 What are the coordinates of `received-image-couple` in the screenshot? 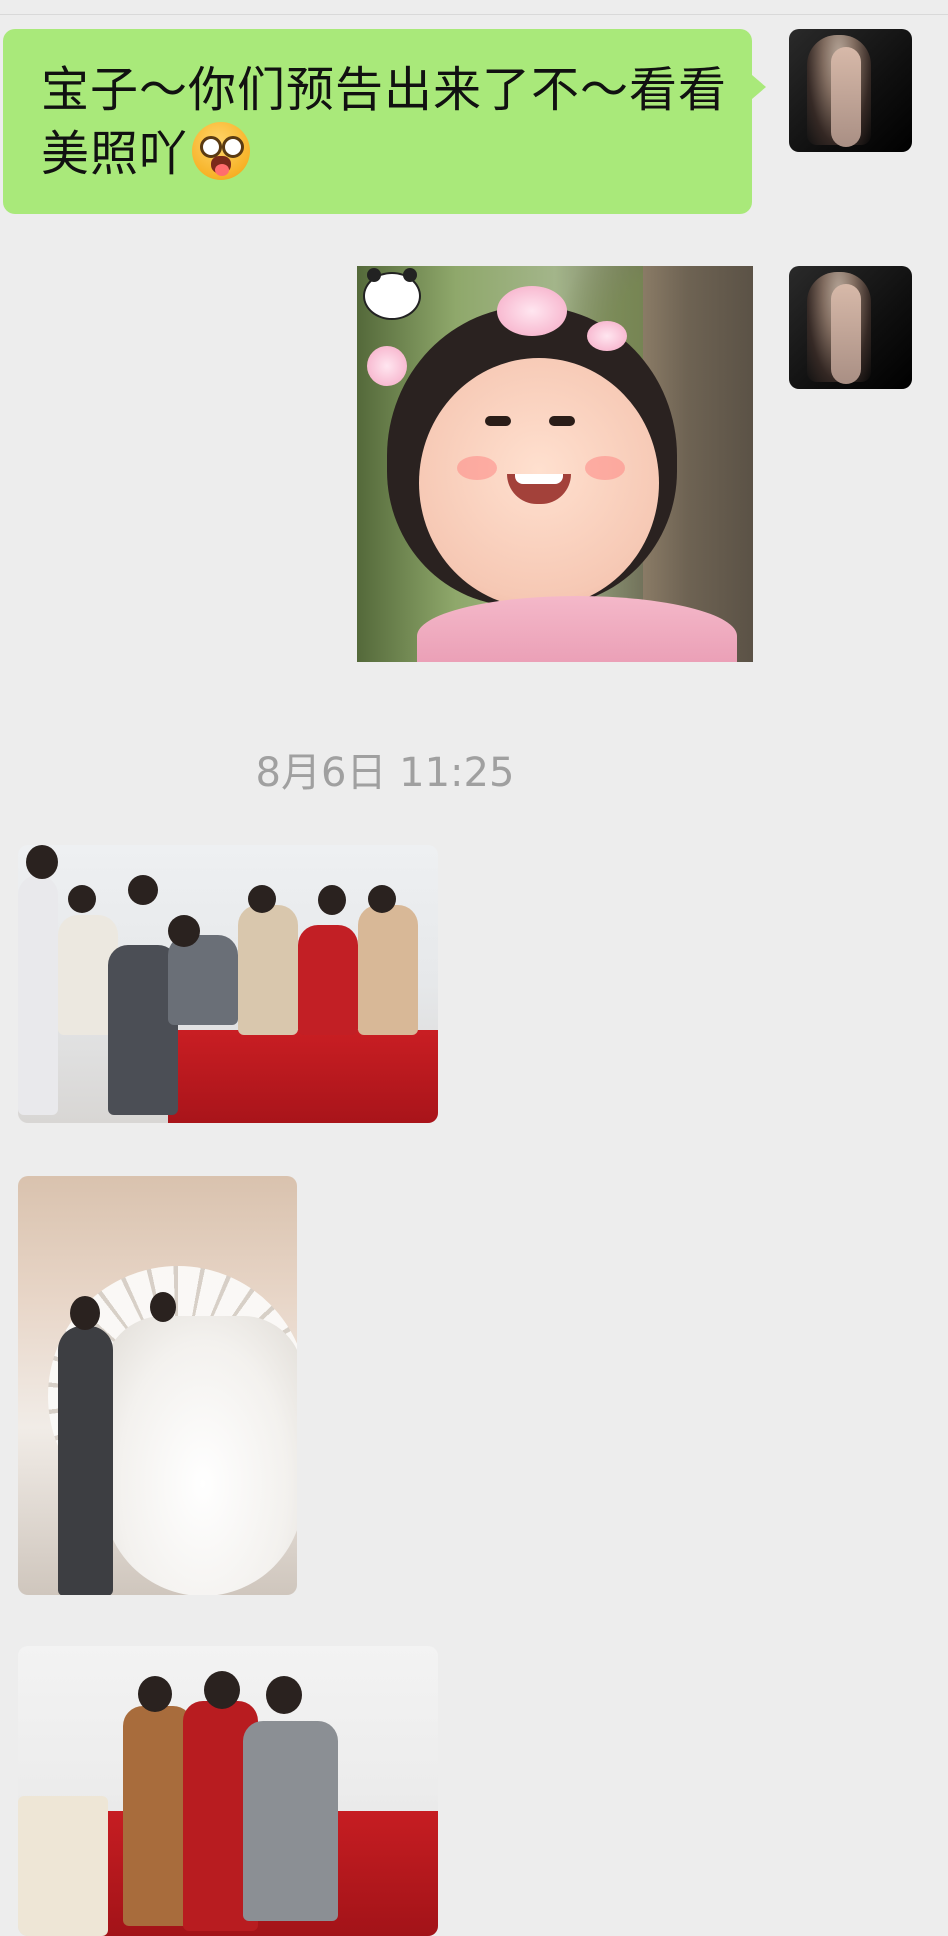 It's located at (157, 1385).